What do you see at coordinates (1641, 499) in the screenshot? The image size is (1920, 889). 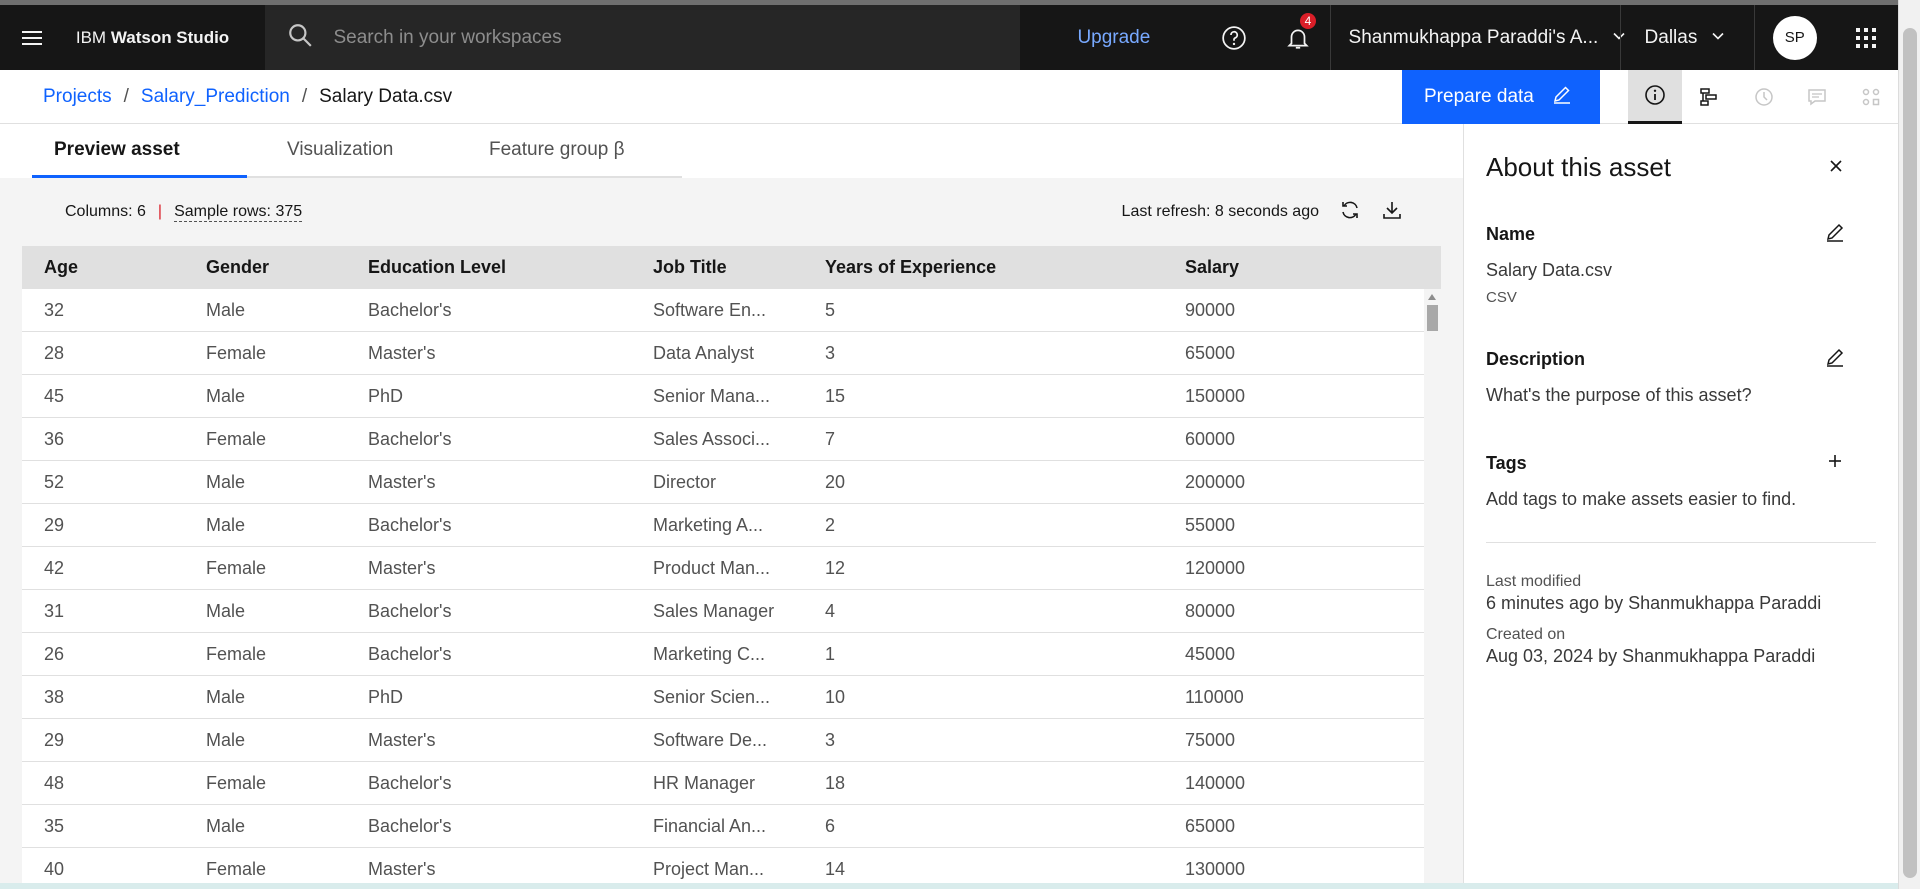 I see `tags-value: Add tags to make assets easier to find.` at bounding box center [1641, 499].